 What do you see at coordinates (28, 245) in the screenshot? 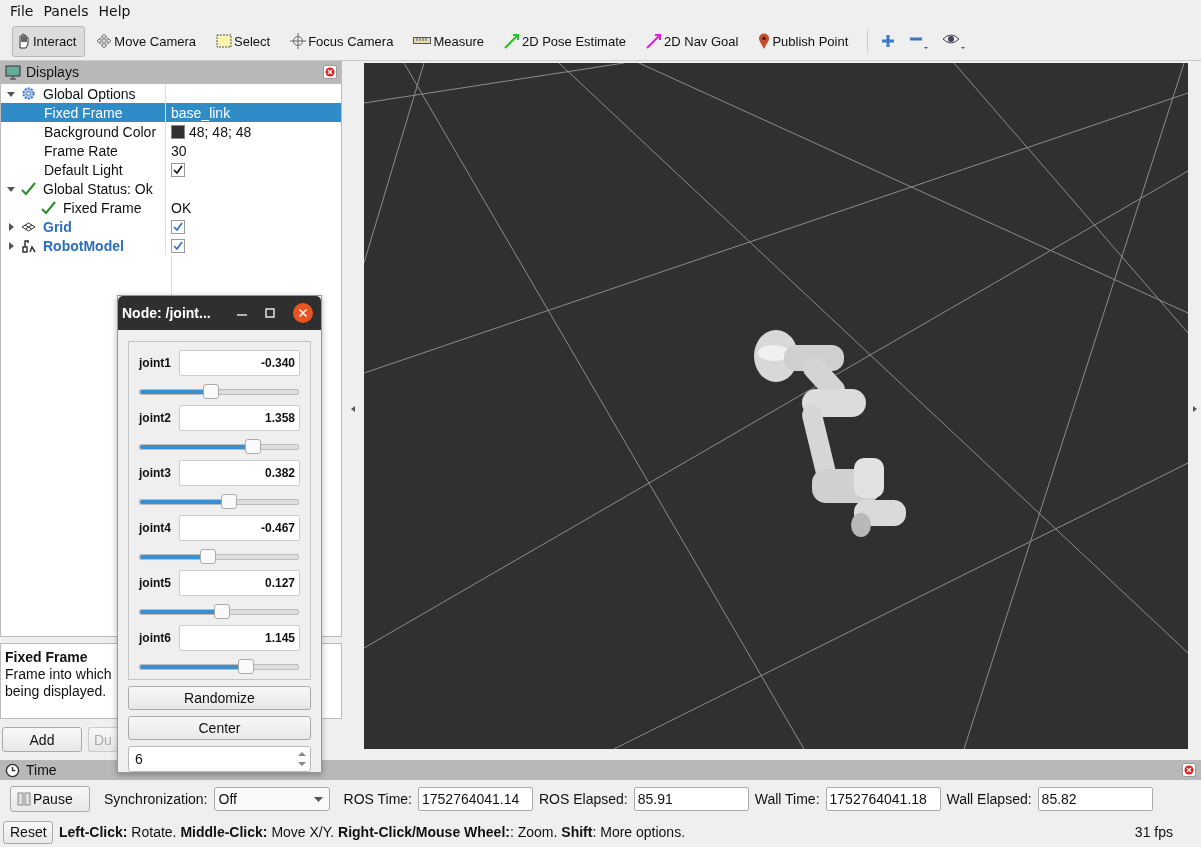
I see `robot-icon` at bounding box center [28, 245].